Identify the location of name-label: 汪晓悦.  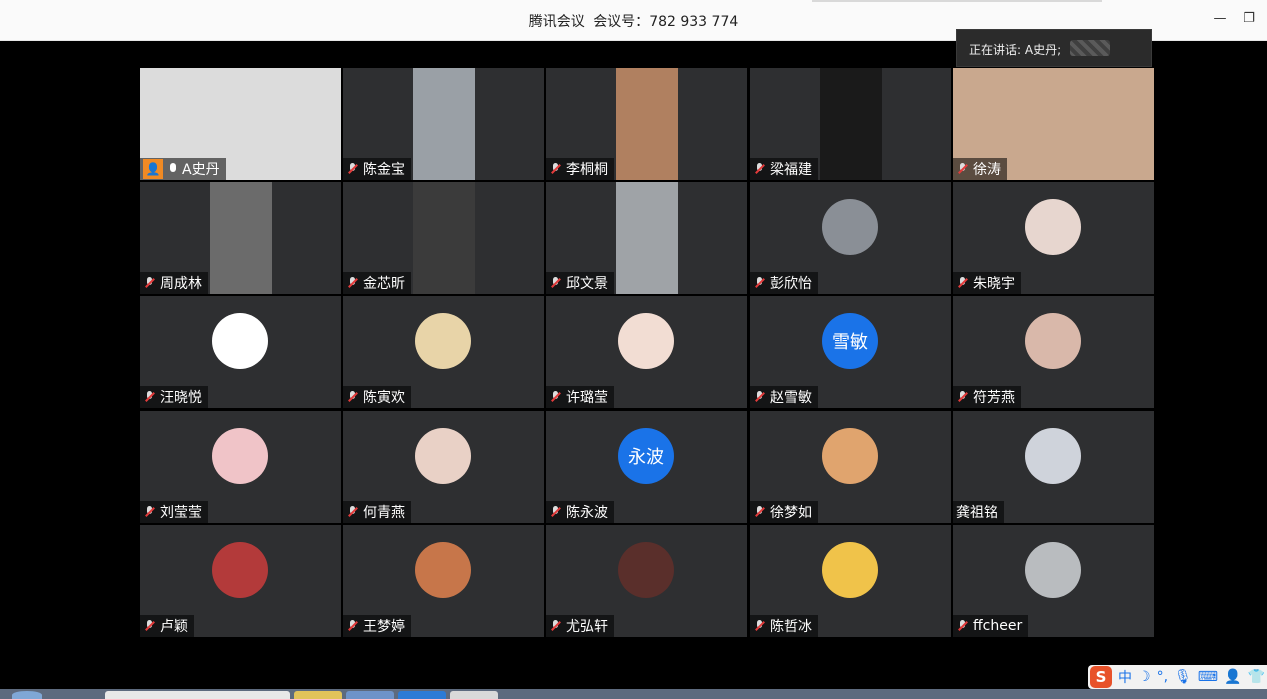
(174, 397).